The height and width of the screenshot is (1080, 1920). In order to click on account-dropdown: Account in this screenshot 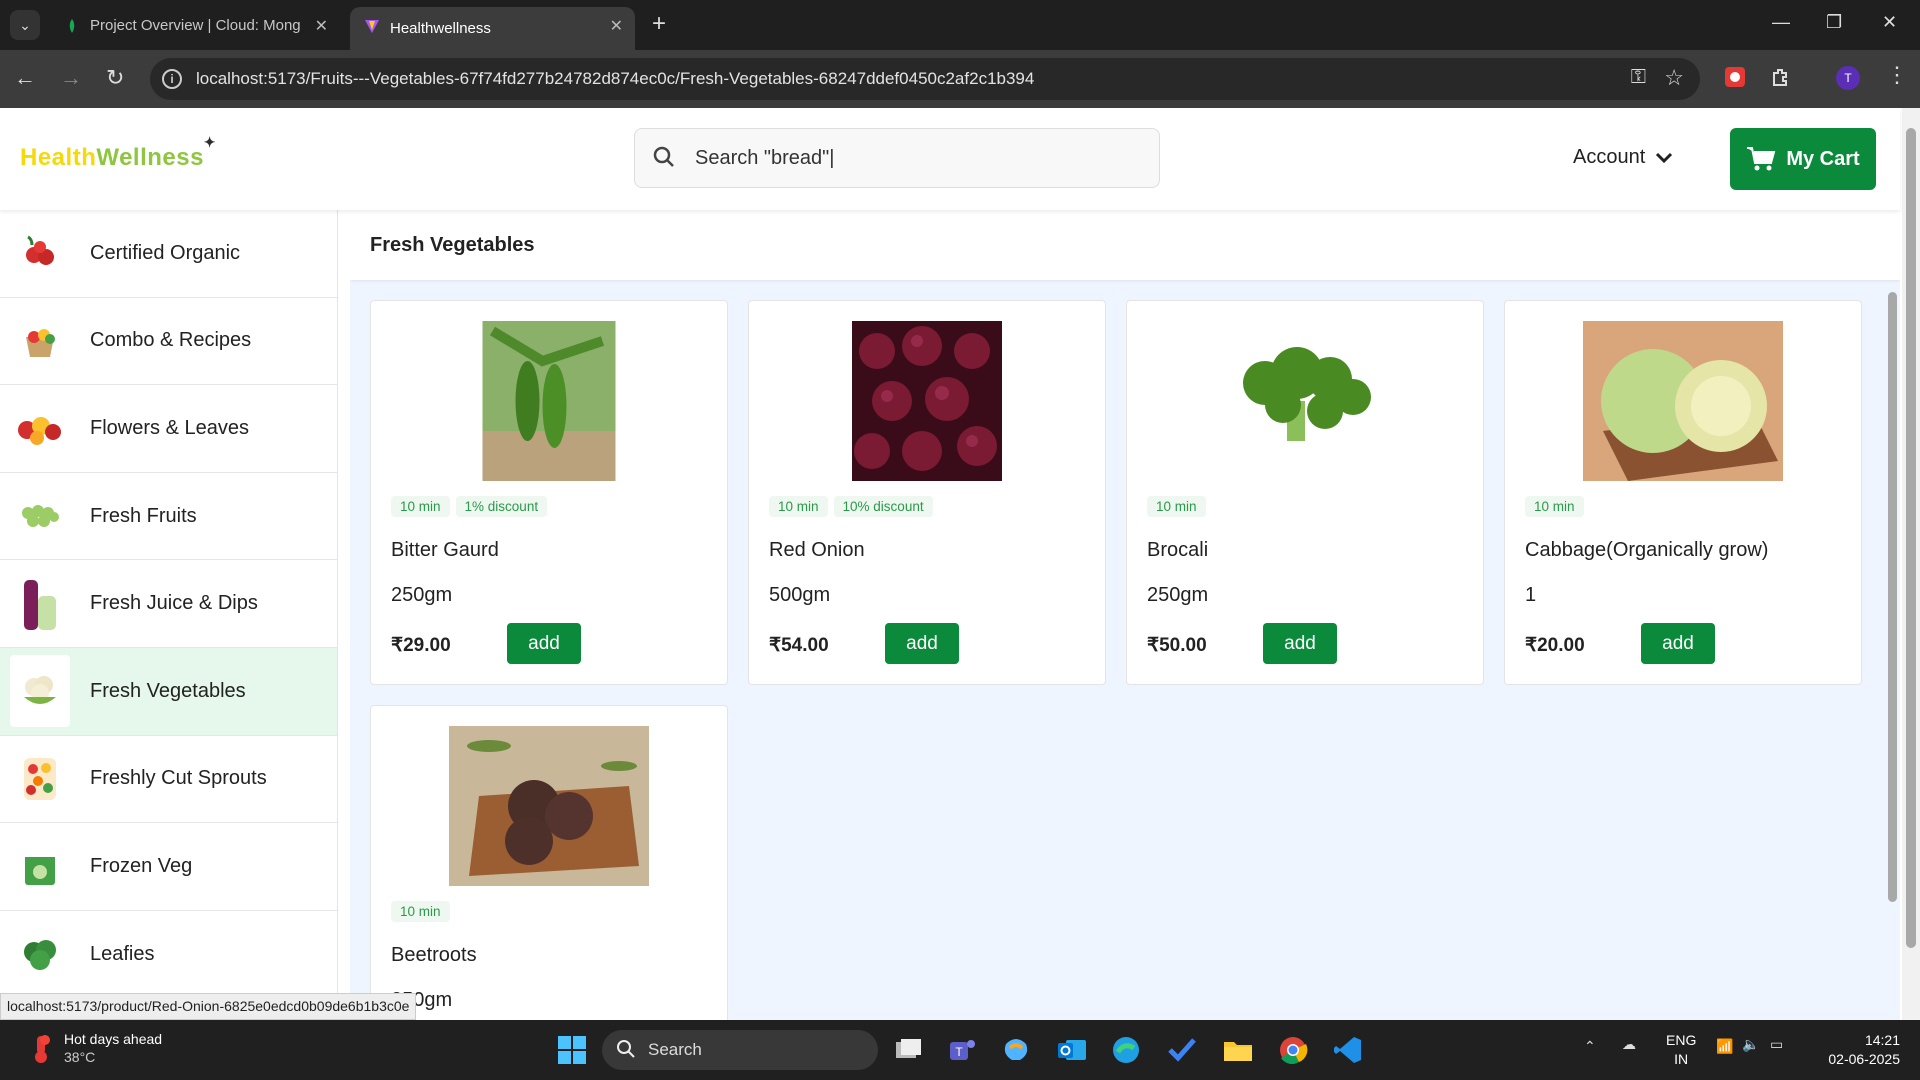, I will do `click(1623, 157)`.